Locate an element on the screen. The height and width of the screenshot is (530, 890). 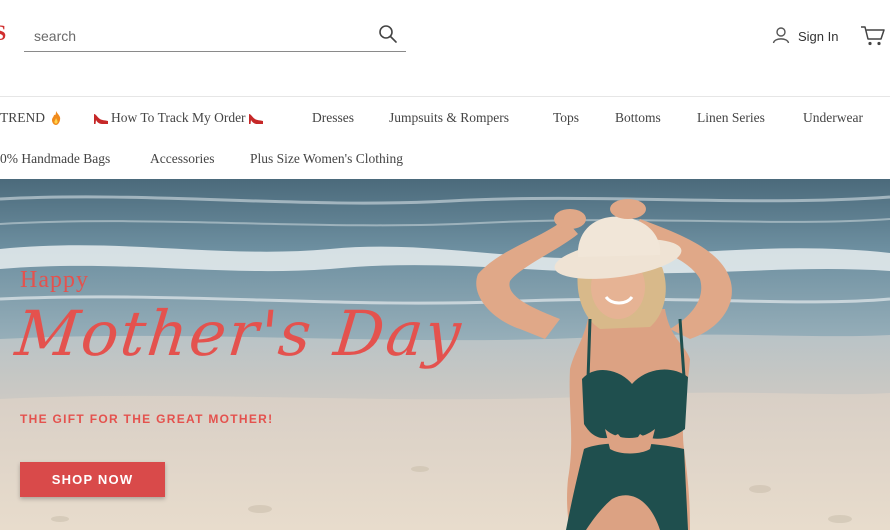
nav-item-dresses: Dresses is located at coordinates (333, 118).